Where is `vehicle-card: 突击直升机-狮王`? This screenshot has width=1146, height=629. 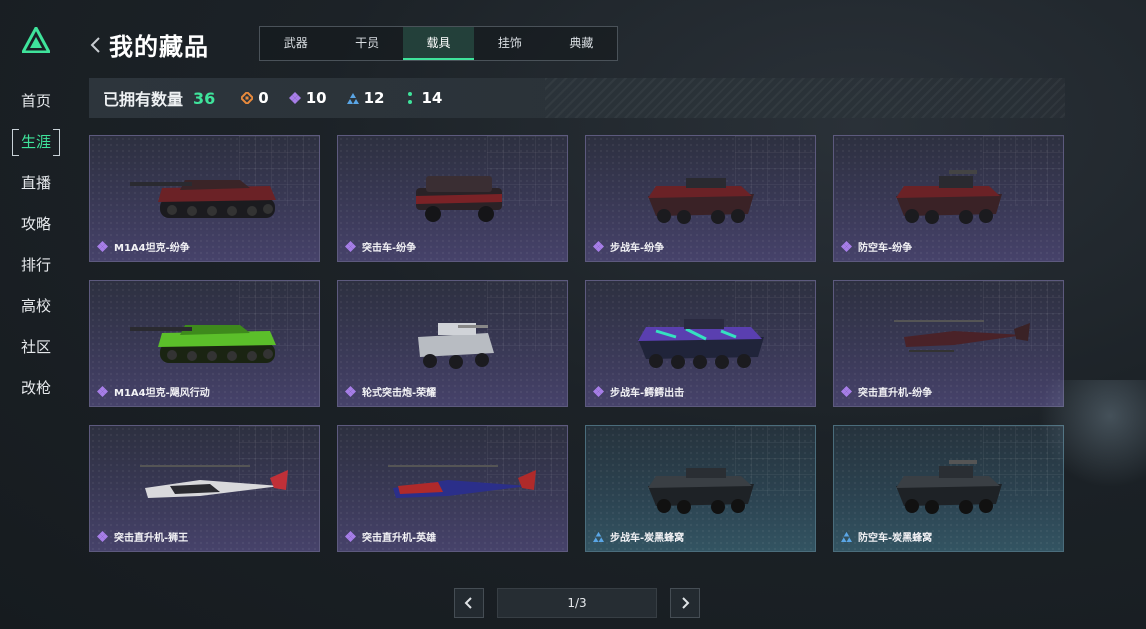 vehicle-card: 突击直升机-狮王 is located at coordinates (204, 488).